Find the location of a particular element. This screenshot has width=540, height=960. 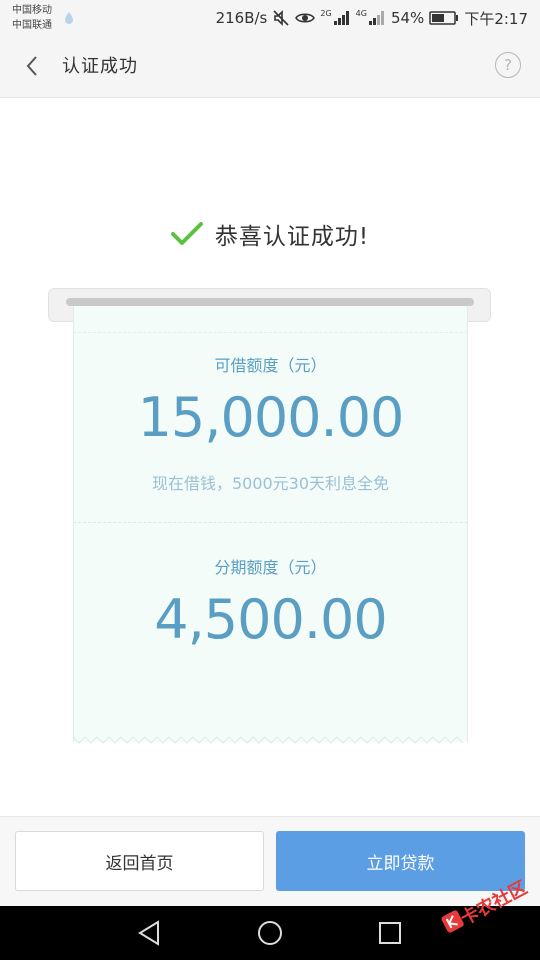

triangle-back-icon is located at coordinates (148, 933).